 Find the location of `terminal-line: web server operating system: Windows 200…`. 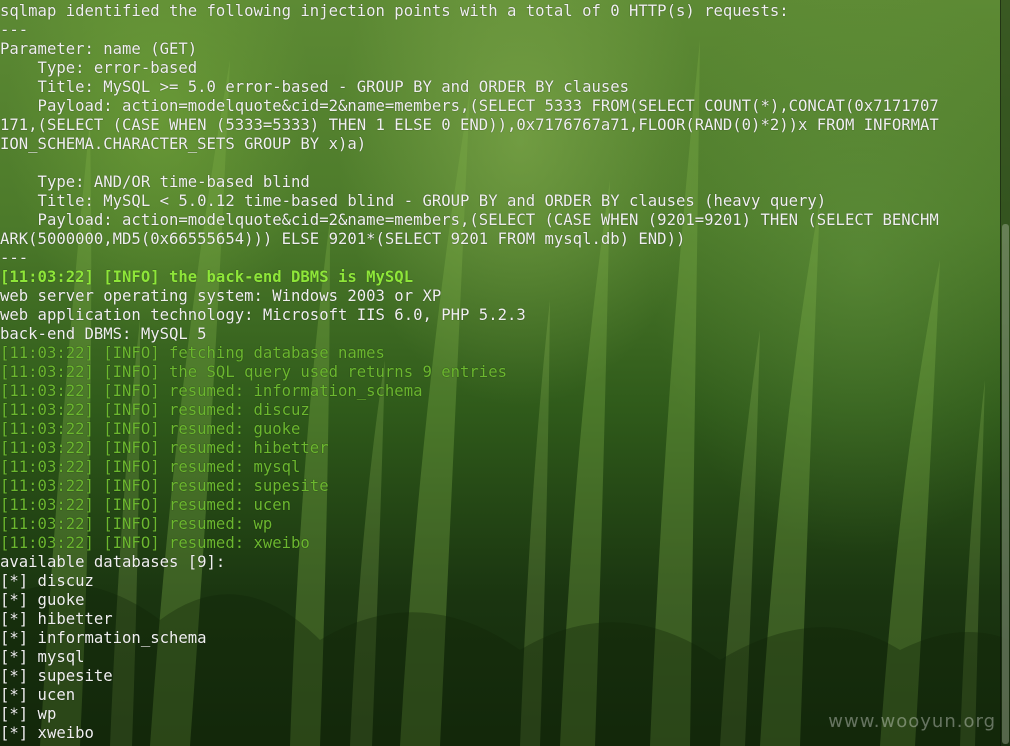

terminal-line: web server operating system: Windows 200… is located at coordinates (221, 296).